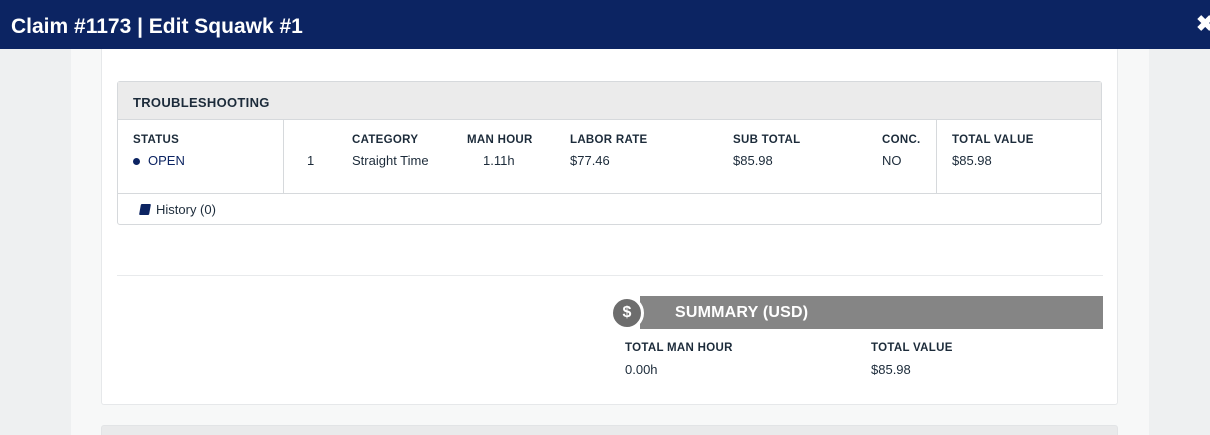  Describe the element at coordinates (609, 430) in the screenshot. I see `next-section-panel` at that location.